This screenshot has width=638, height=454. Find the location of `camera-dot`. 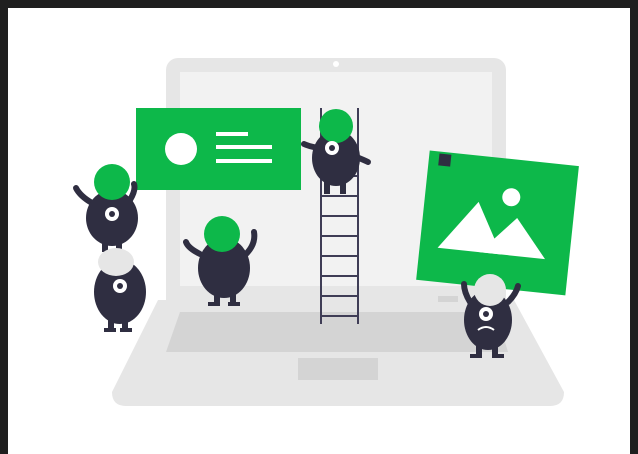

camera-dot is located at coordinates (336, 64).